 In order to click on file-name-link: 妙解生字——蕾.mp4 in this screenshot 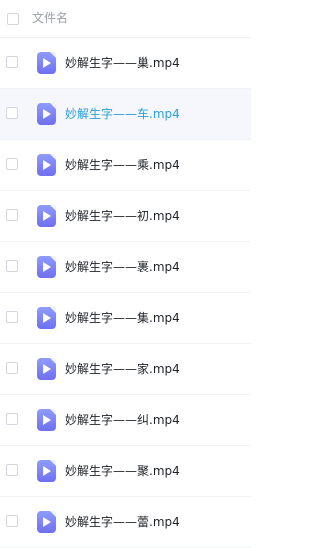, I will do `click(122, 522)`.